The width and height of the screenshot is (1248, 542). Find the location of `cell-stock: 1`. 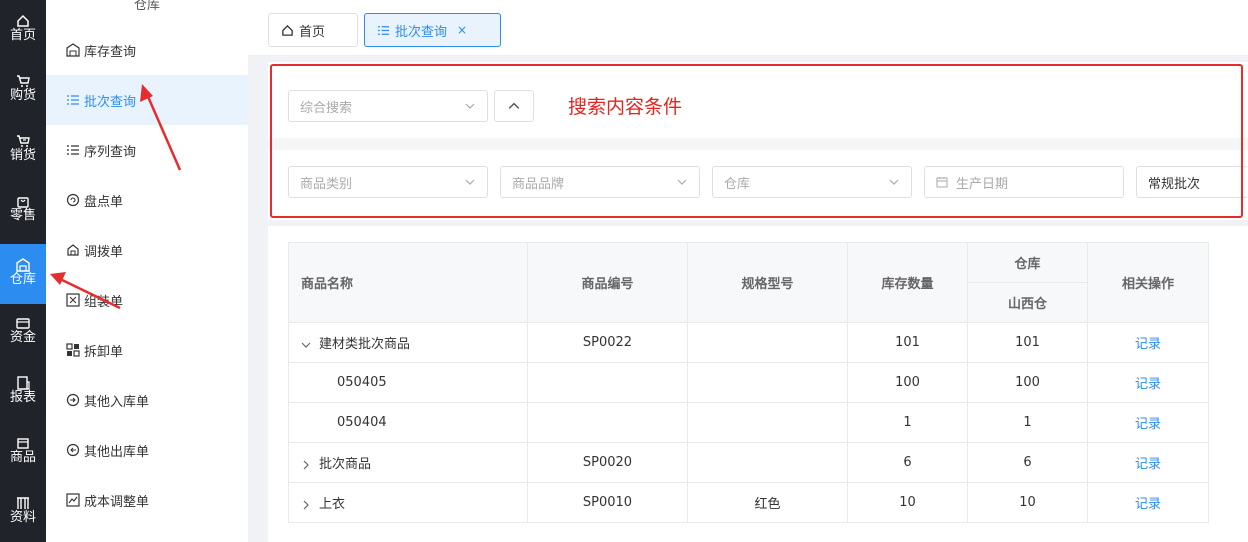

cell-stock: 1 is located at coordinates (907, 422).